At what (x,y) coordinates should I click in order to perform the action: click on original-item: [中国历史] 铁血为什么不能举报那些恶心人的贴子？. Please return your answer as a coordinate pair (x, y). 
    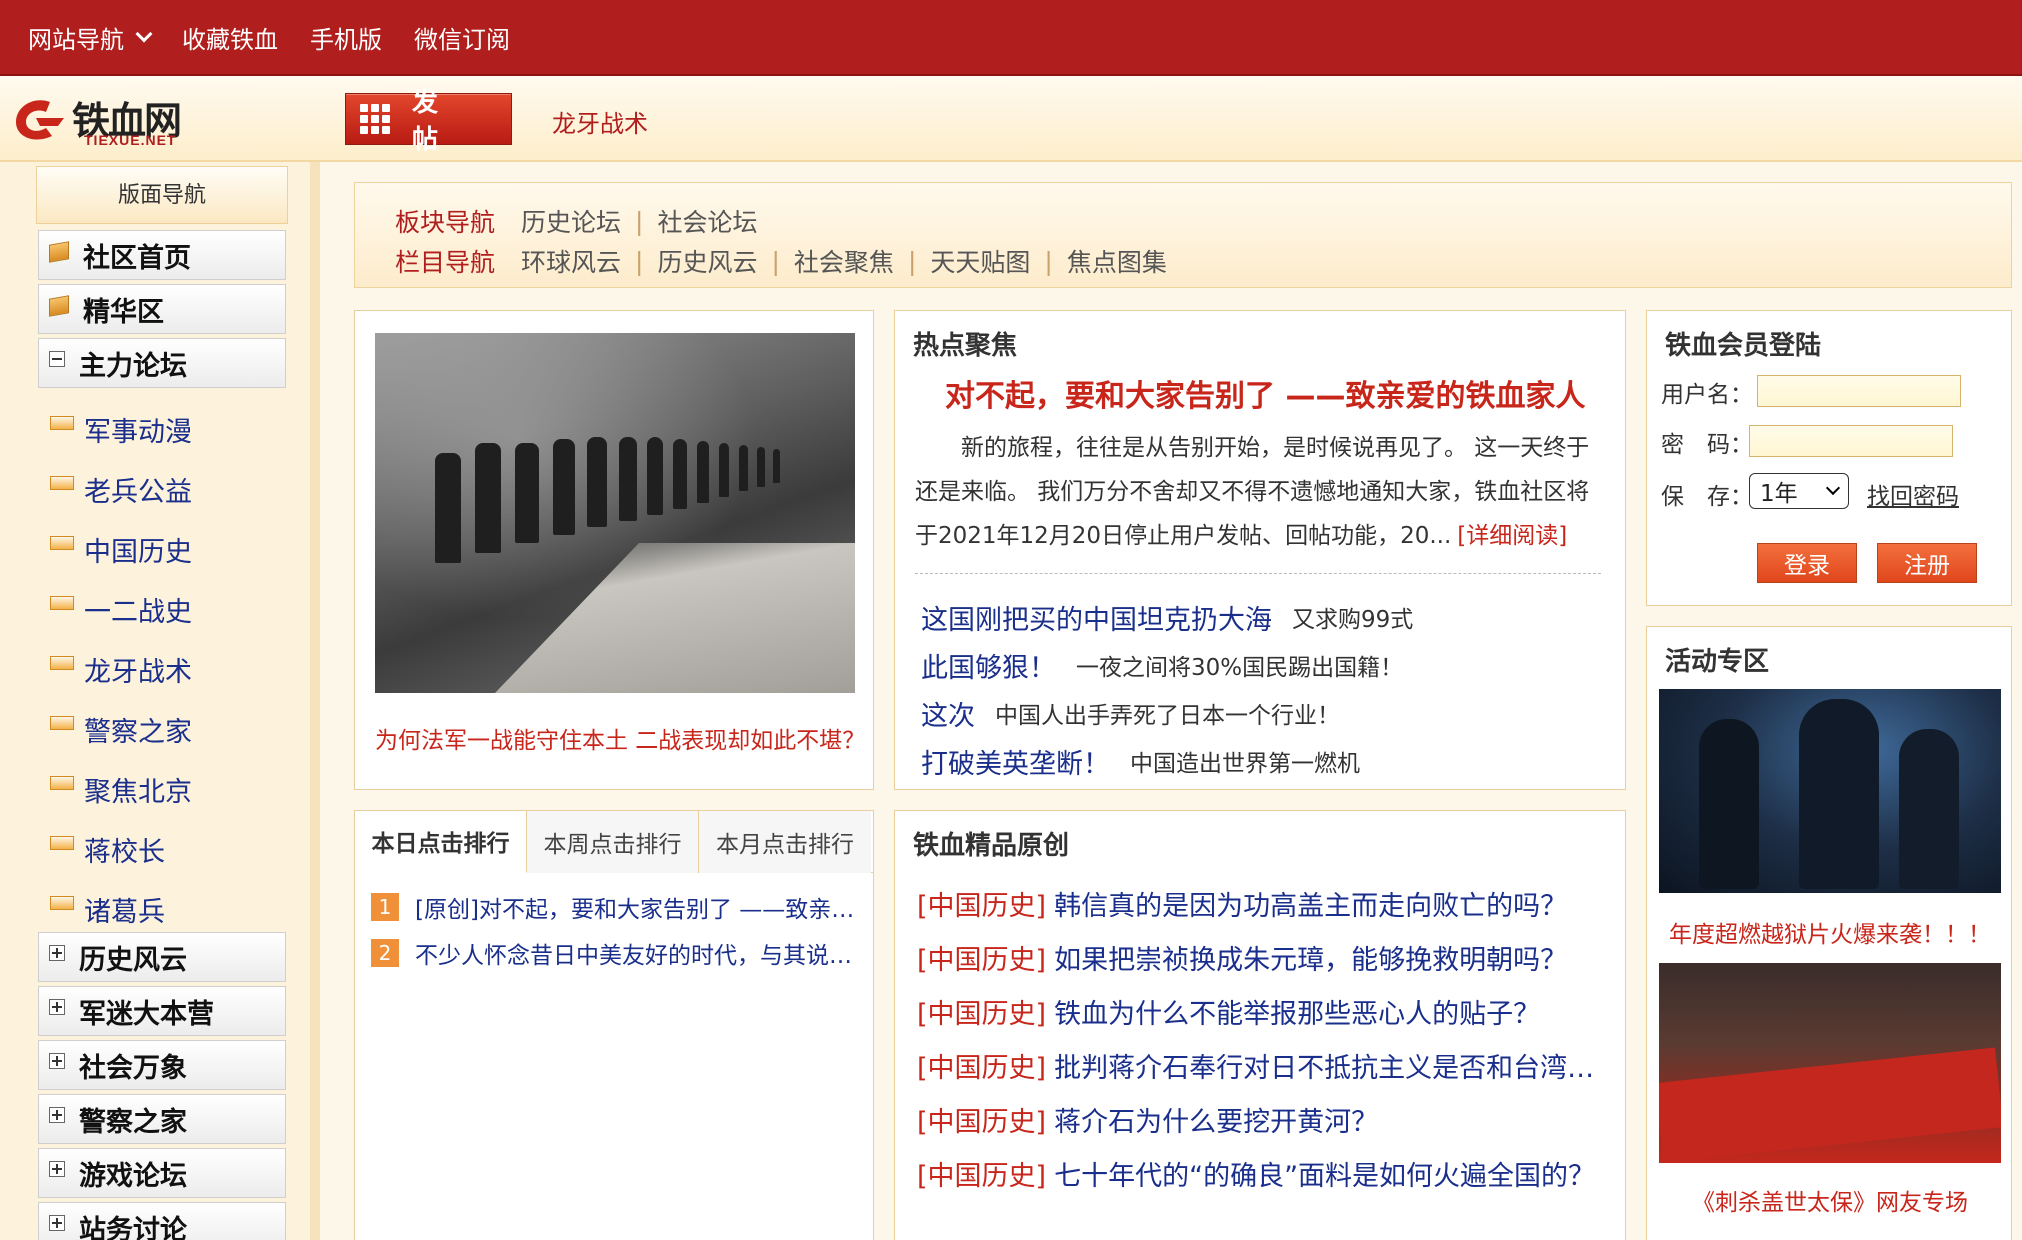
    Looking at the image, I should click on (1267, 1011).